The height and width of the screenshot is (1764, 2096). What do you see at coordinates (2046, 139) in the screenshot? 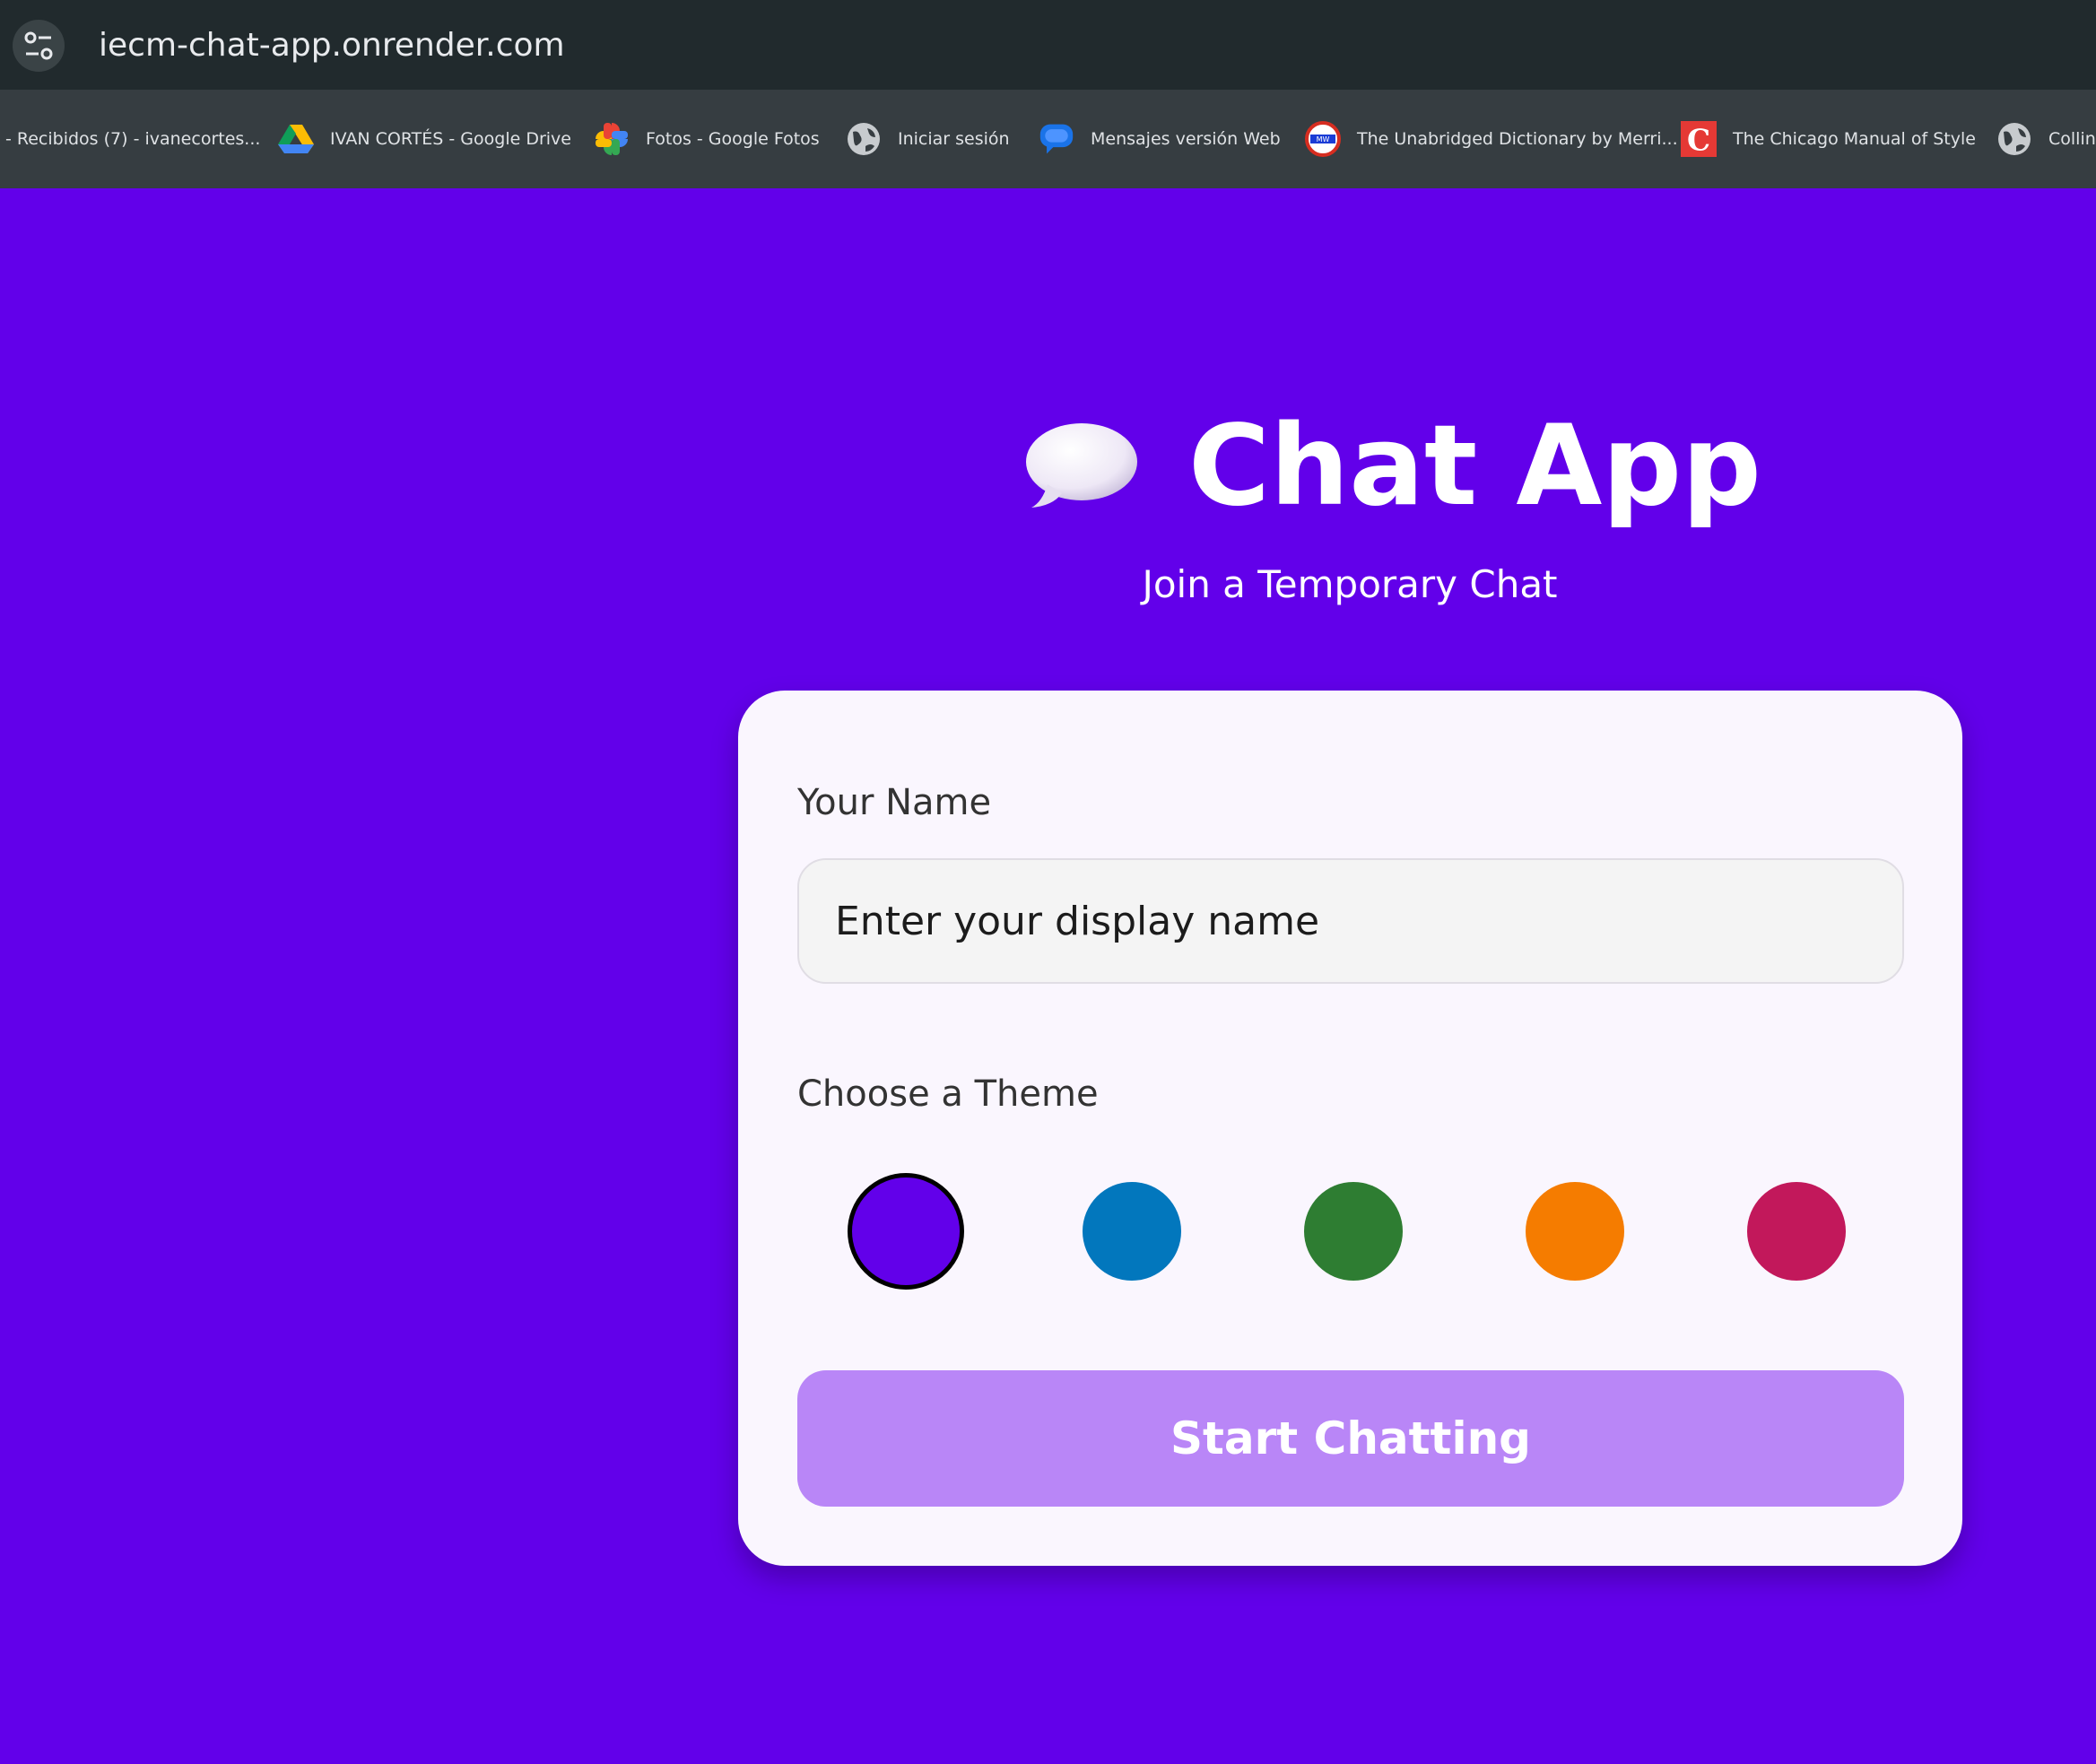
I see `bookmark-collins: Collins` at bounding box center [2046, 139].